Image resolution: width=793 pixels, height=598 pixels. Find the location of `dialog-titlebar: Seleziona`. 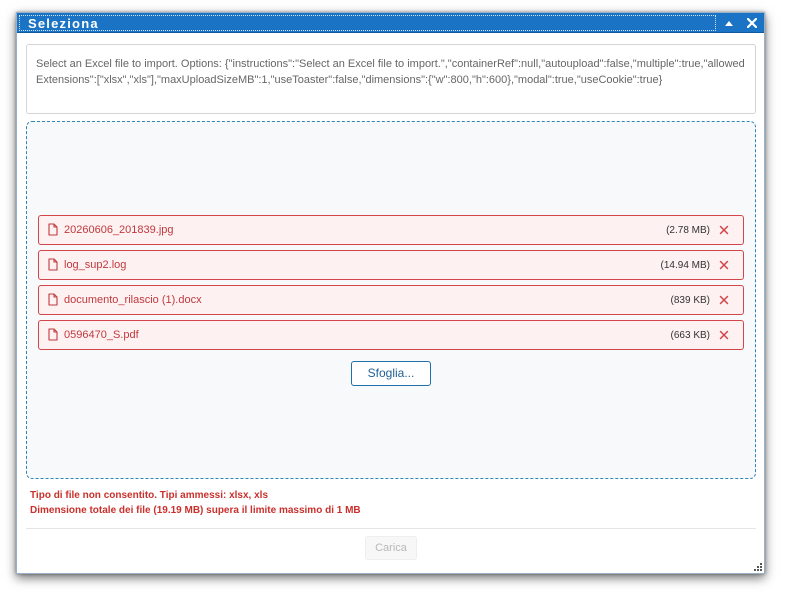

dialog-titlebar: Seleziona is located at coordinates (390, 23).